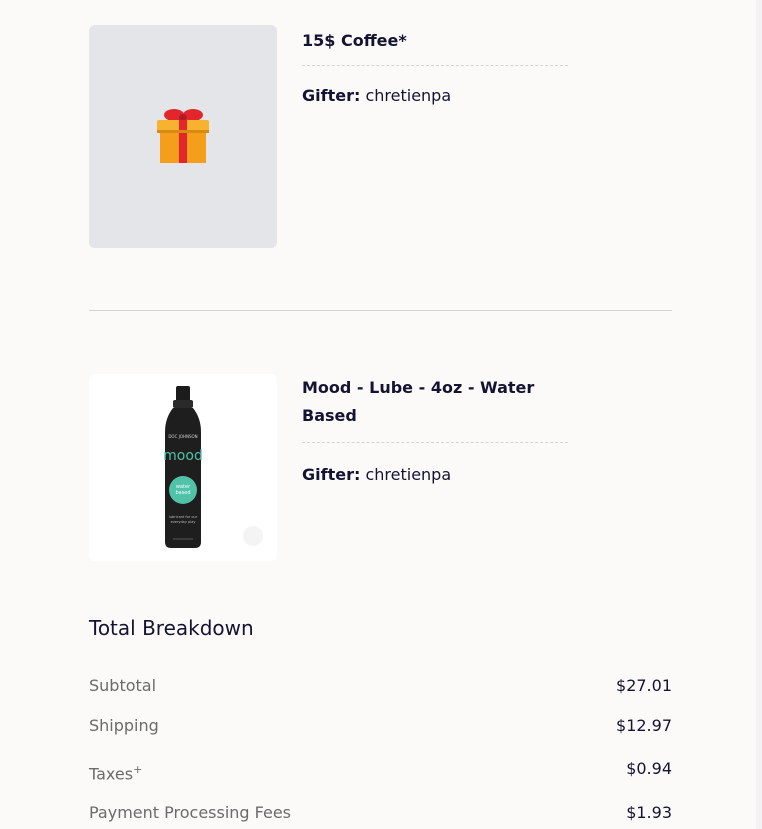  I want to click on row-value: $27.01, so click(644, 685).